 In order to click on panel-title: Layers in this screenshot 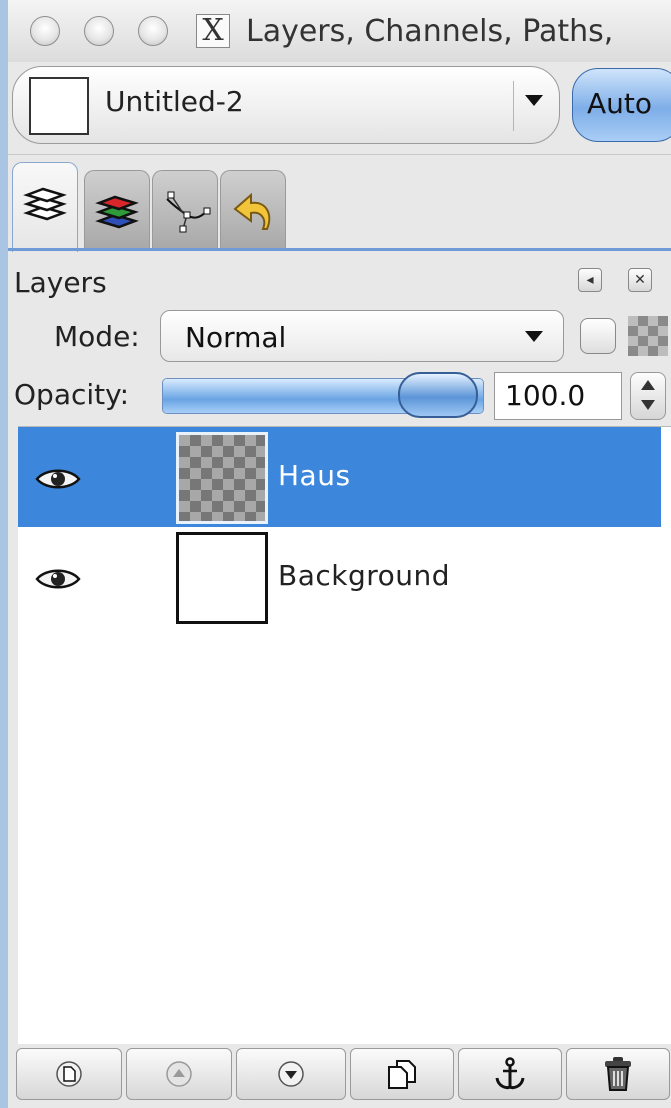, I will do `click(60, 282)`.